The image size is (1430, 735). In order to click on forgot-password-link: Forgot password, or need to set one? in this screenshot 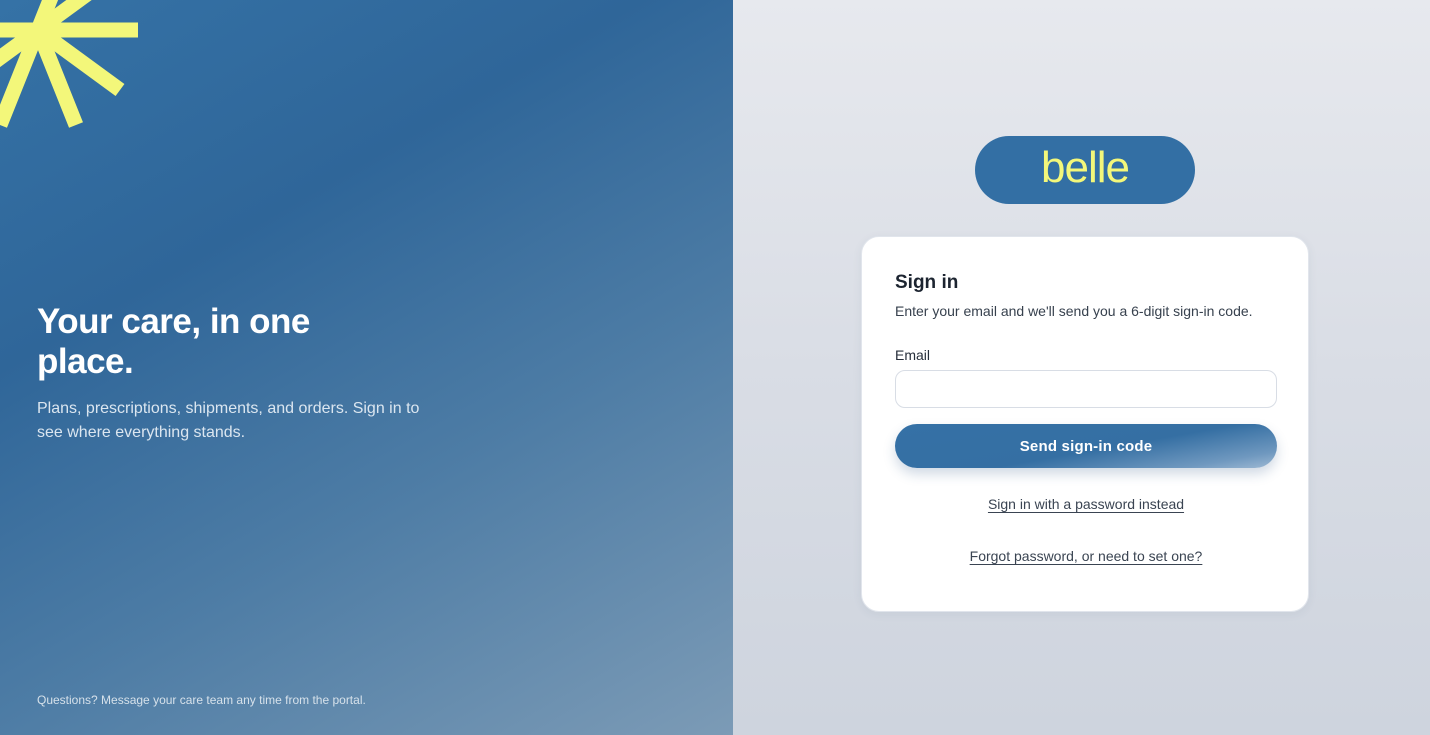, I will do `click(1086, 556)`.